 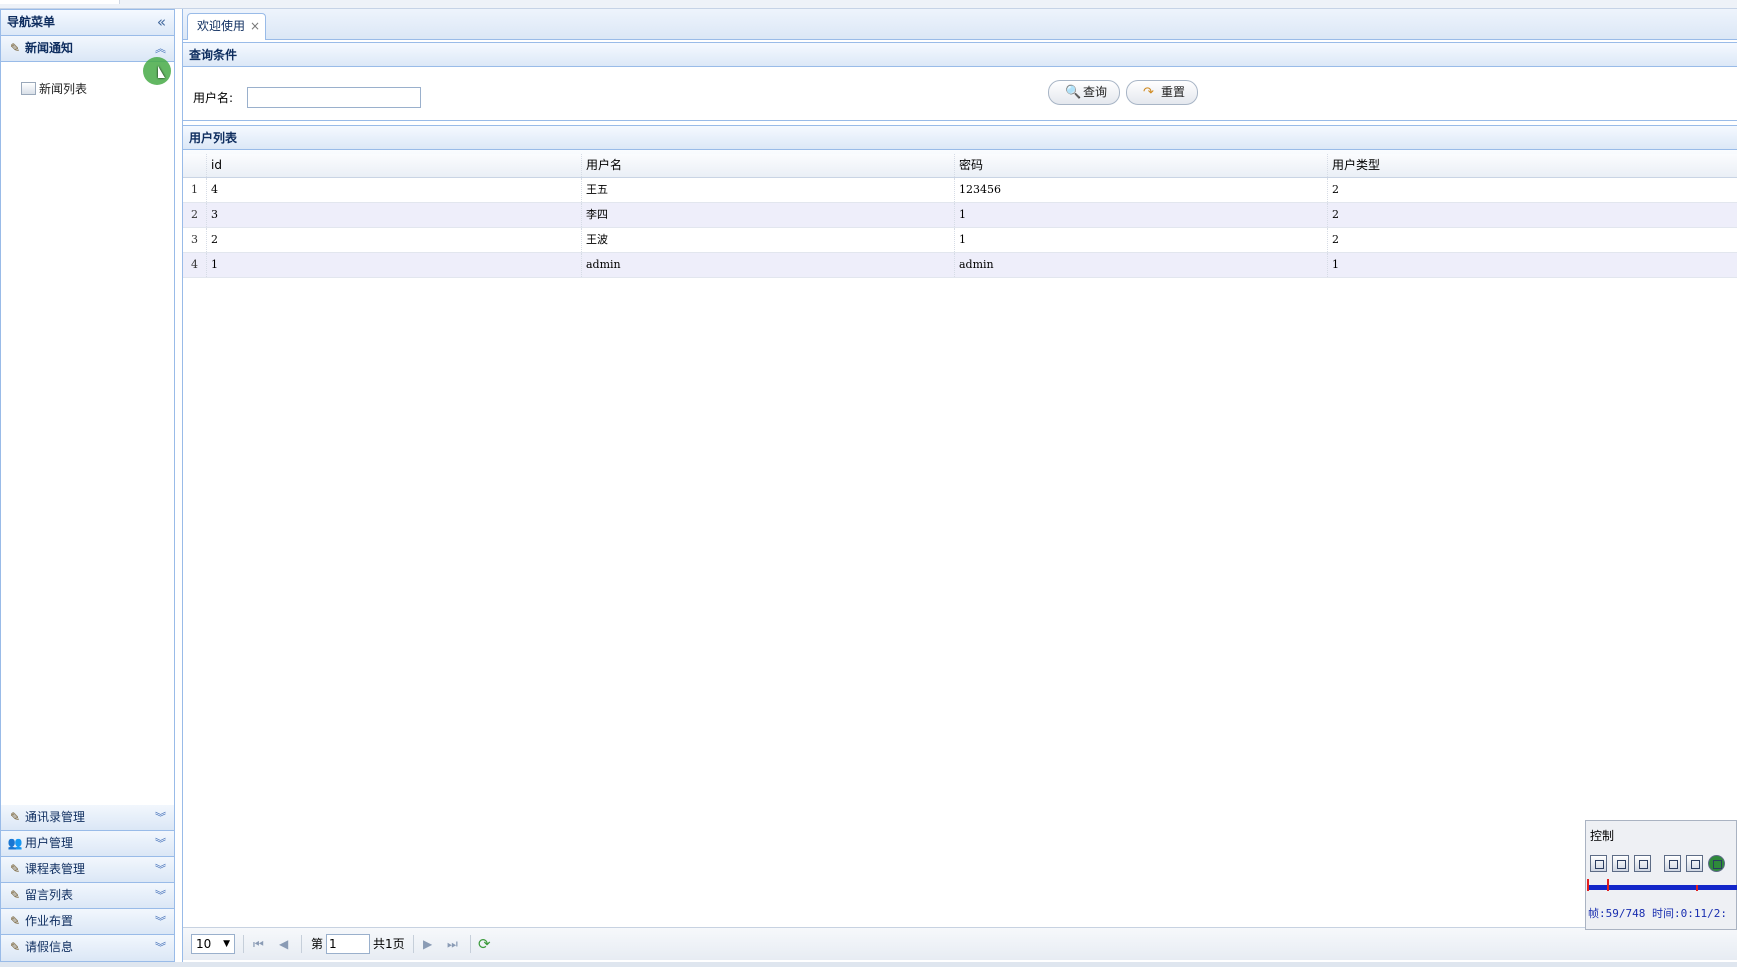 I want to click on dropdown-arrow-icon: ▼, so click(x=226, y=944).